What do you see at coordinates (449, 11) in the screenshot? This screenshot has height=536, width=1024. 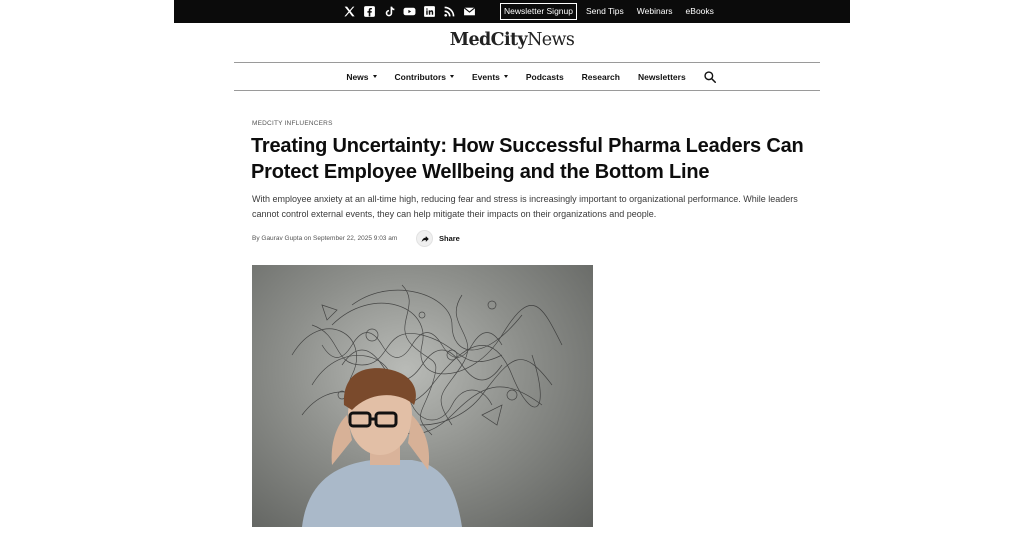 I see `rss-icon` at bounding box center [449, 11].